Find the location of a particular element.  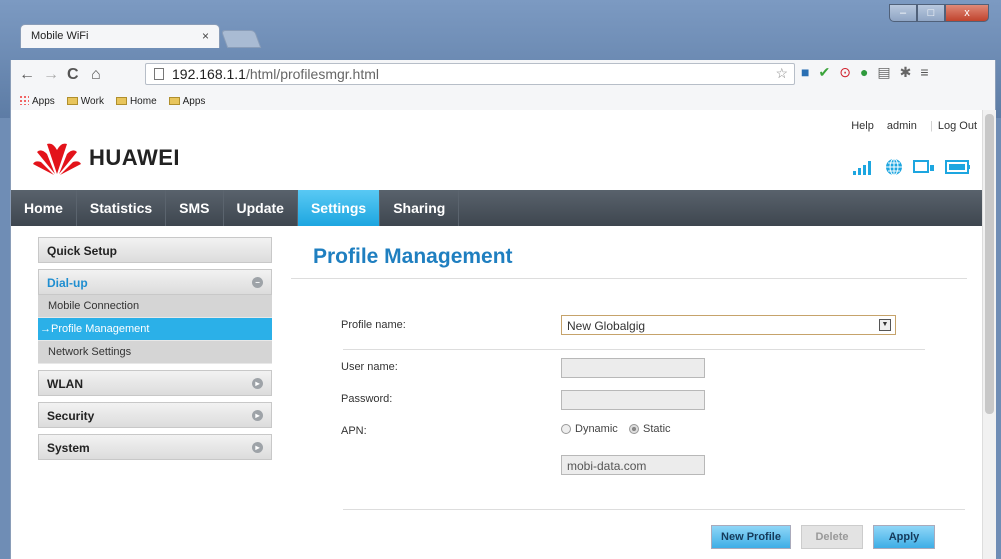

timer-extension-icon: ● is located at coordinates (864, 72).